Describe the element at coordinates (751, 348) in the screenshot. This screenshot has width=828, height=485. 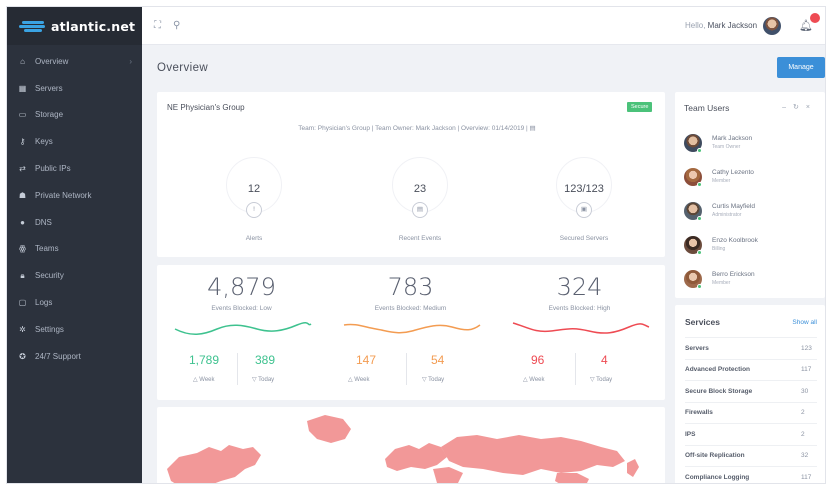
I see `service-row: Servers 123` at that location.